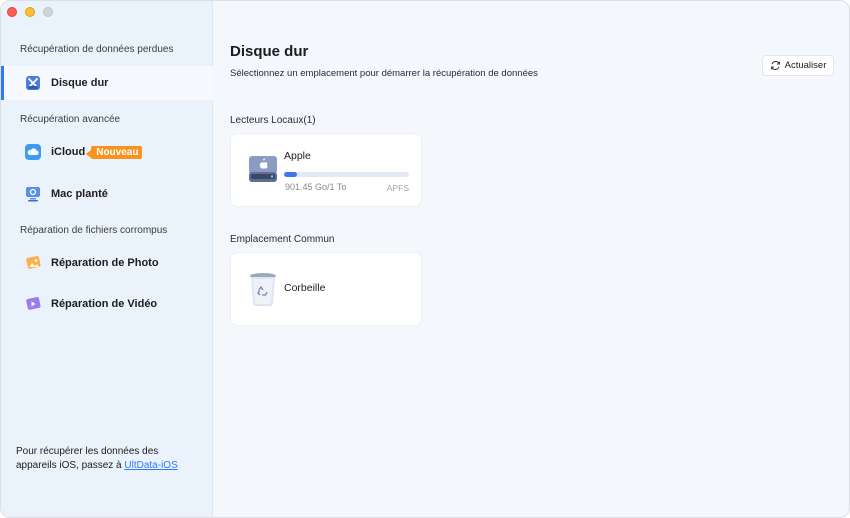 The image size is (850, 518). I want to click on drive-usage-fill, so click(290, 174).